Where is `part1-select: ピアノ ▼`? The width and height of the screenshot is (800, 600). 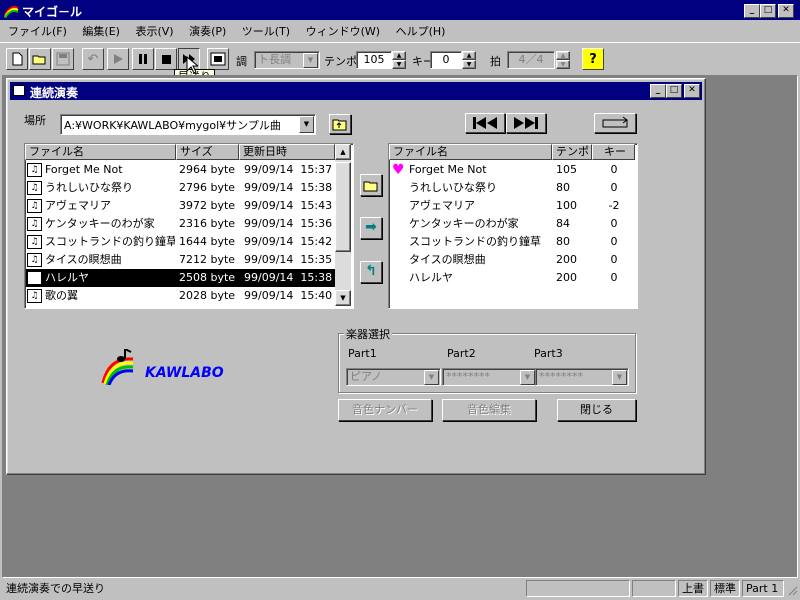
part1-select: ピアノ ▼ is located at coordinates (393, 377).